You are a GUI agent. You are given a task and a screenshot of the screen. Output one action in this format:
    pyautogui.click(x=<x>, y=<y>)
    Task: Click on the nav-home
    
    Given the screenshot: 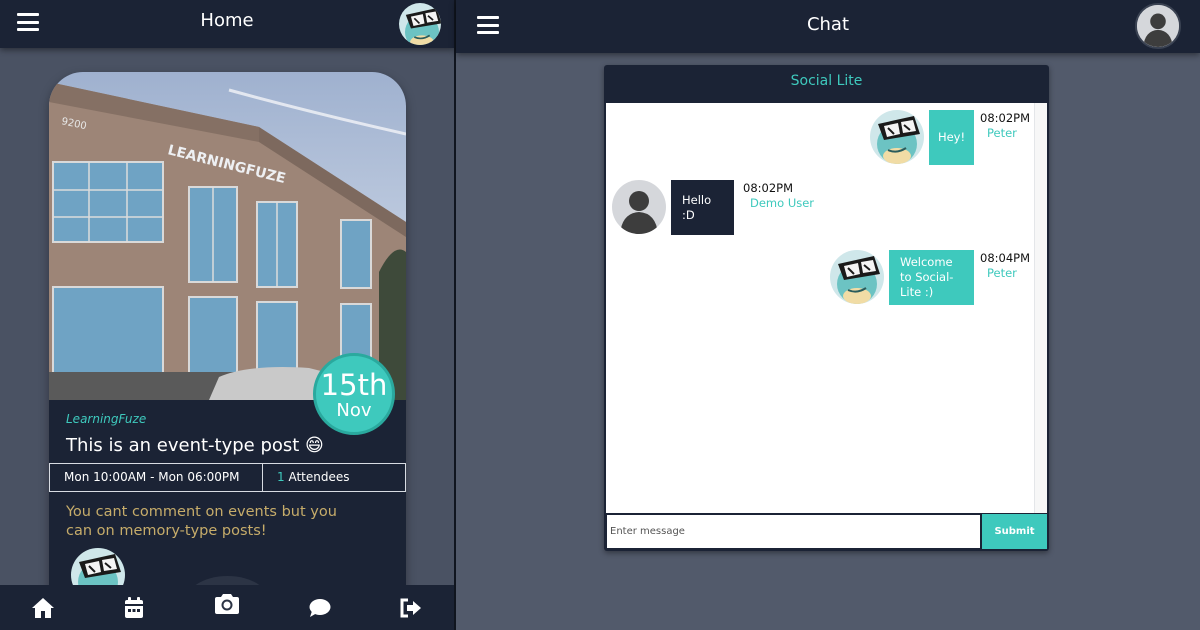 What is the action you would take?
    pyautogui.click(x=43, y=607)
    